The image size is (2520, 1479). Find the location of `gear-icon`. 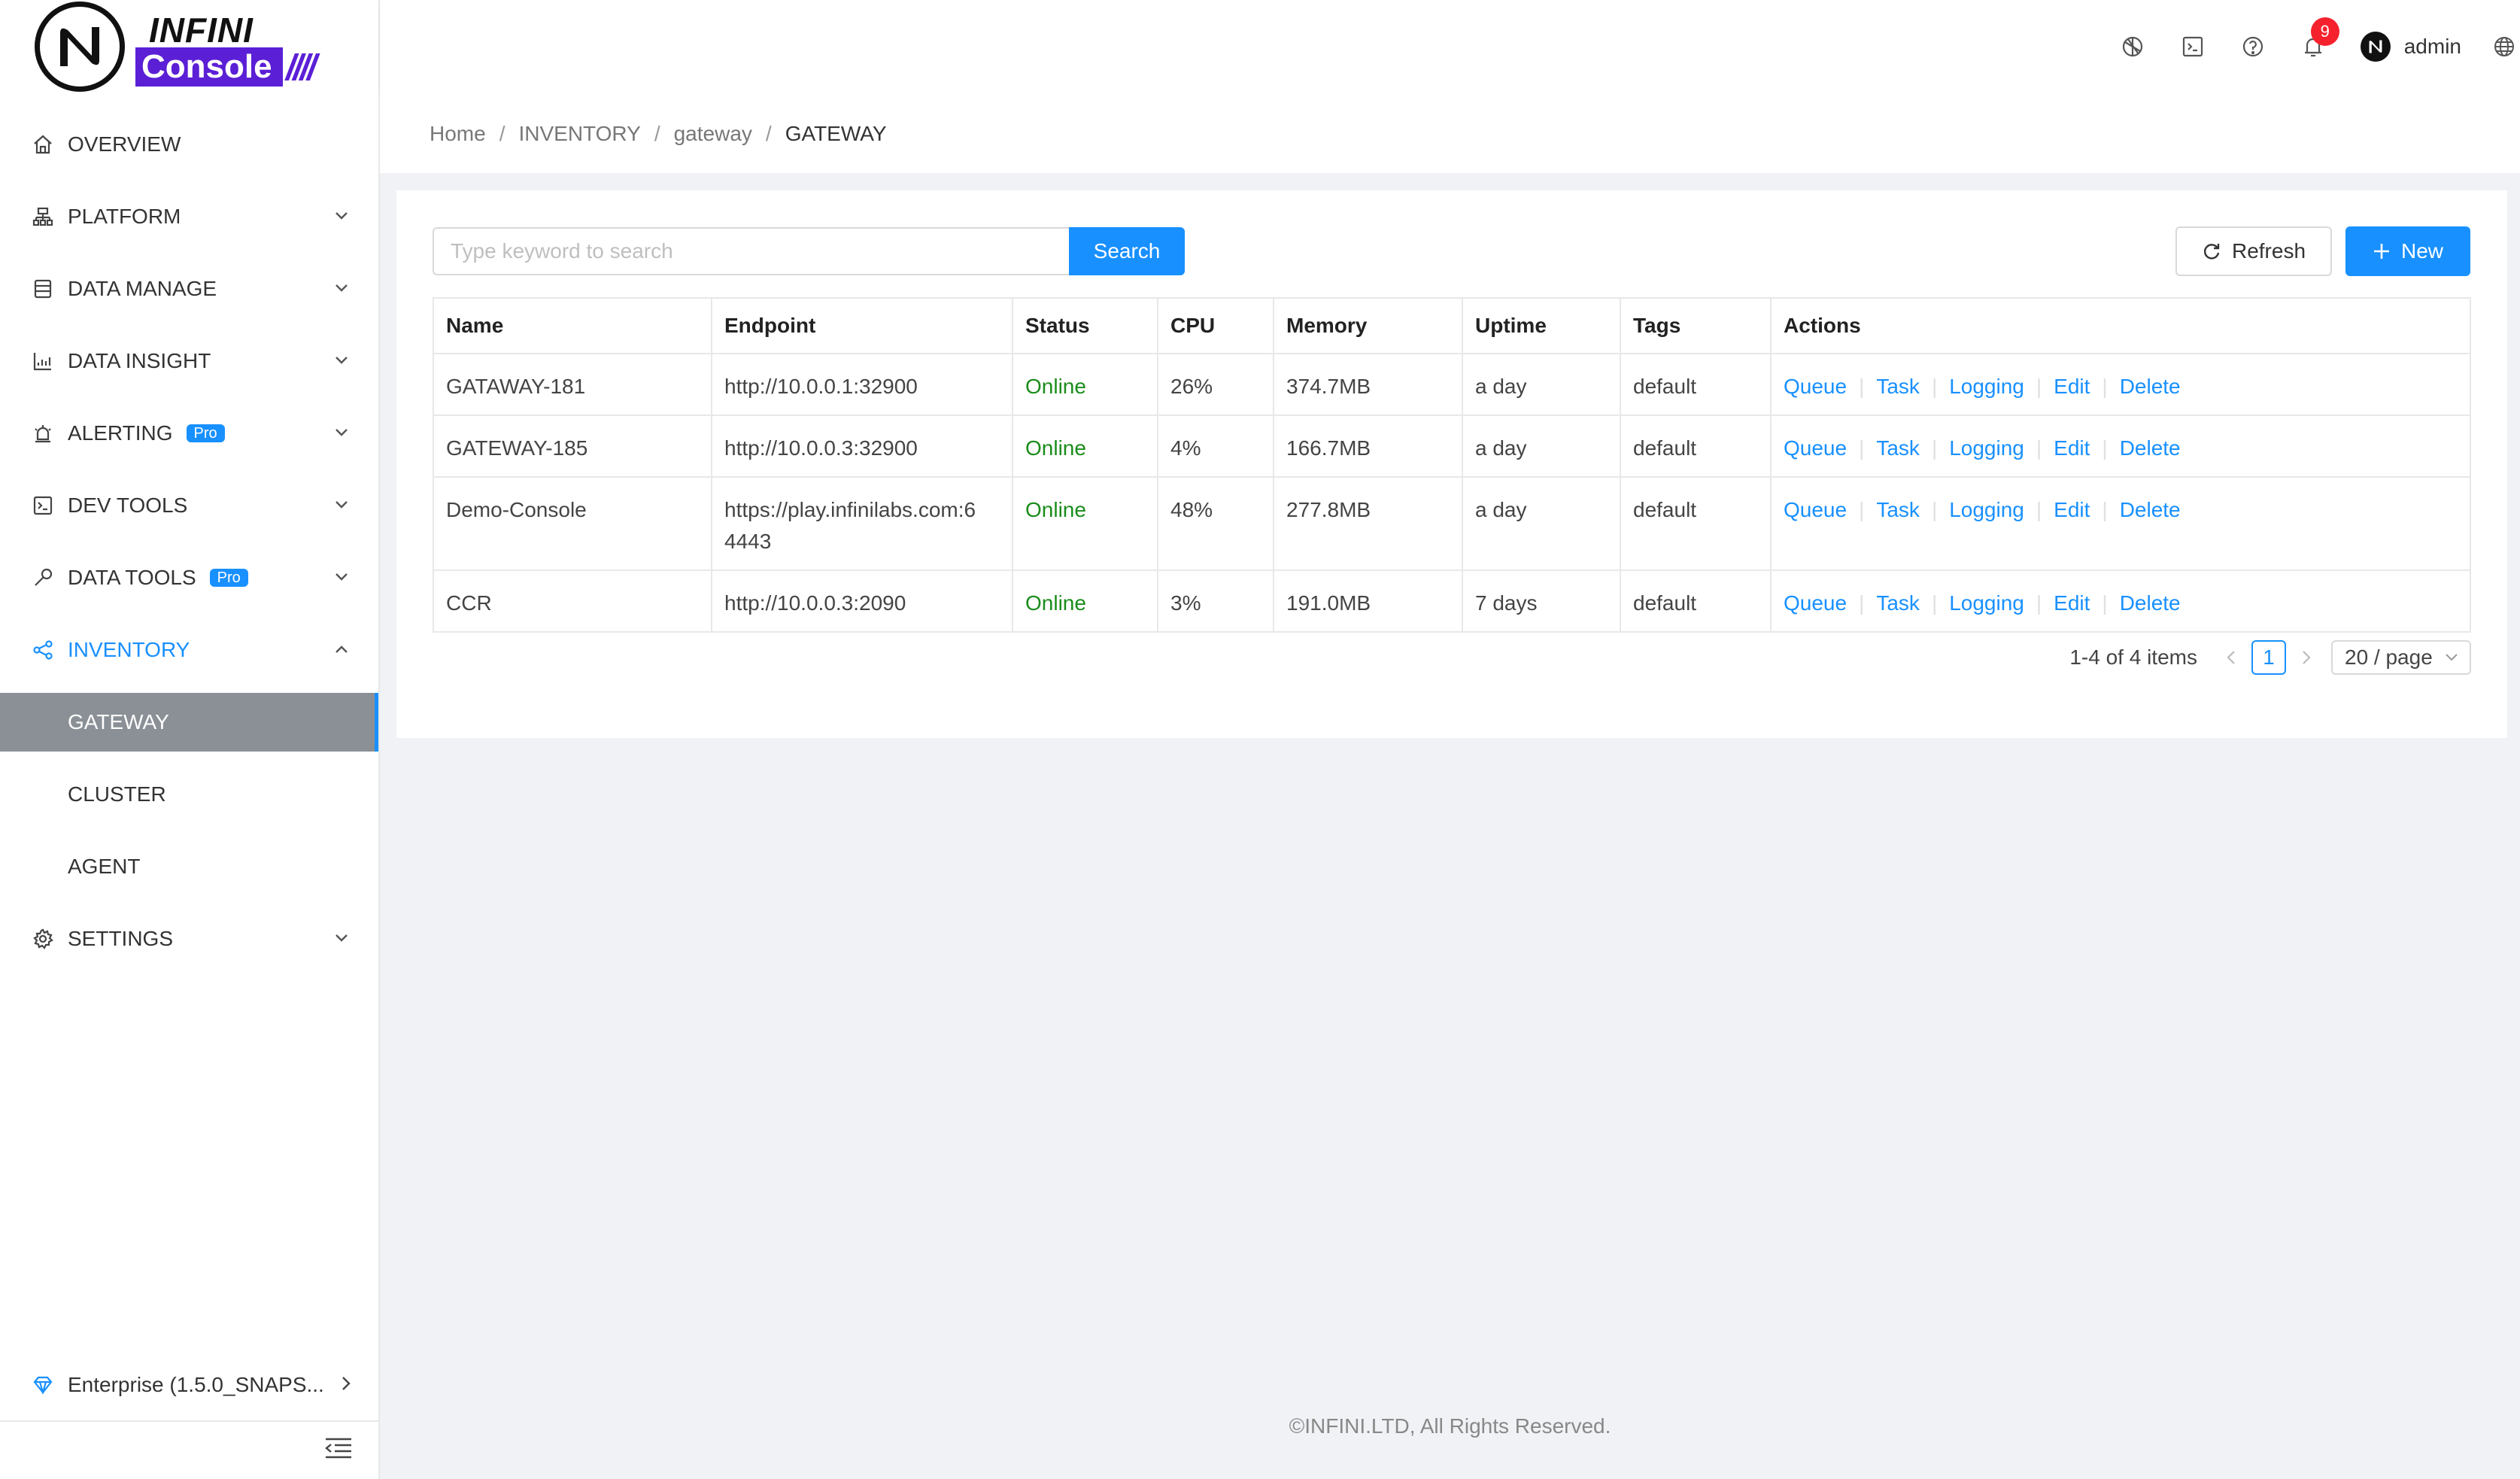

gear-icon is located at coordinates (43, 939).